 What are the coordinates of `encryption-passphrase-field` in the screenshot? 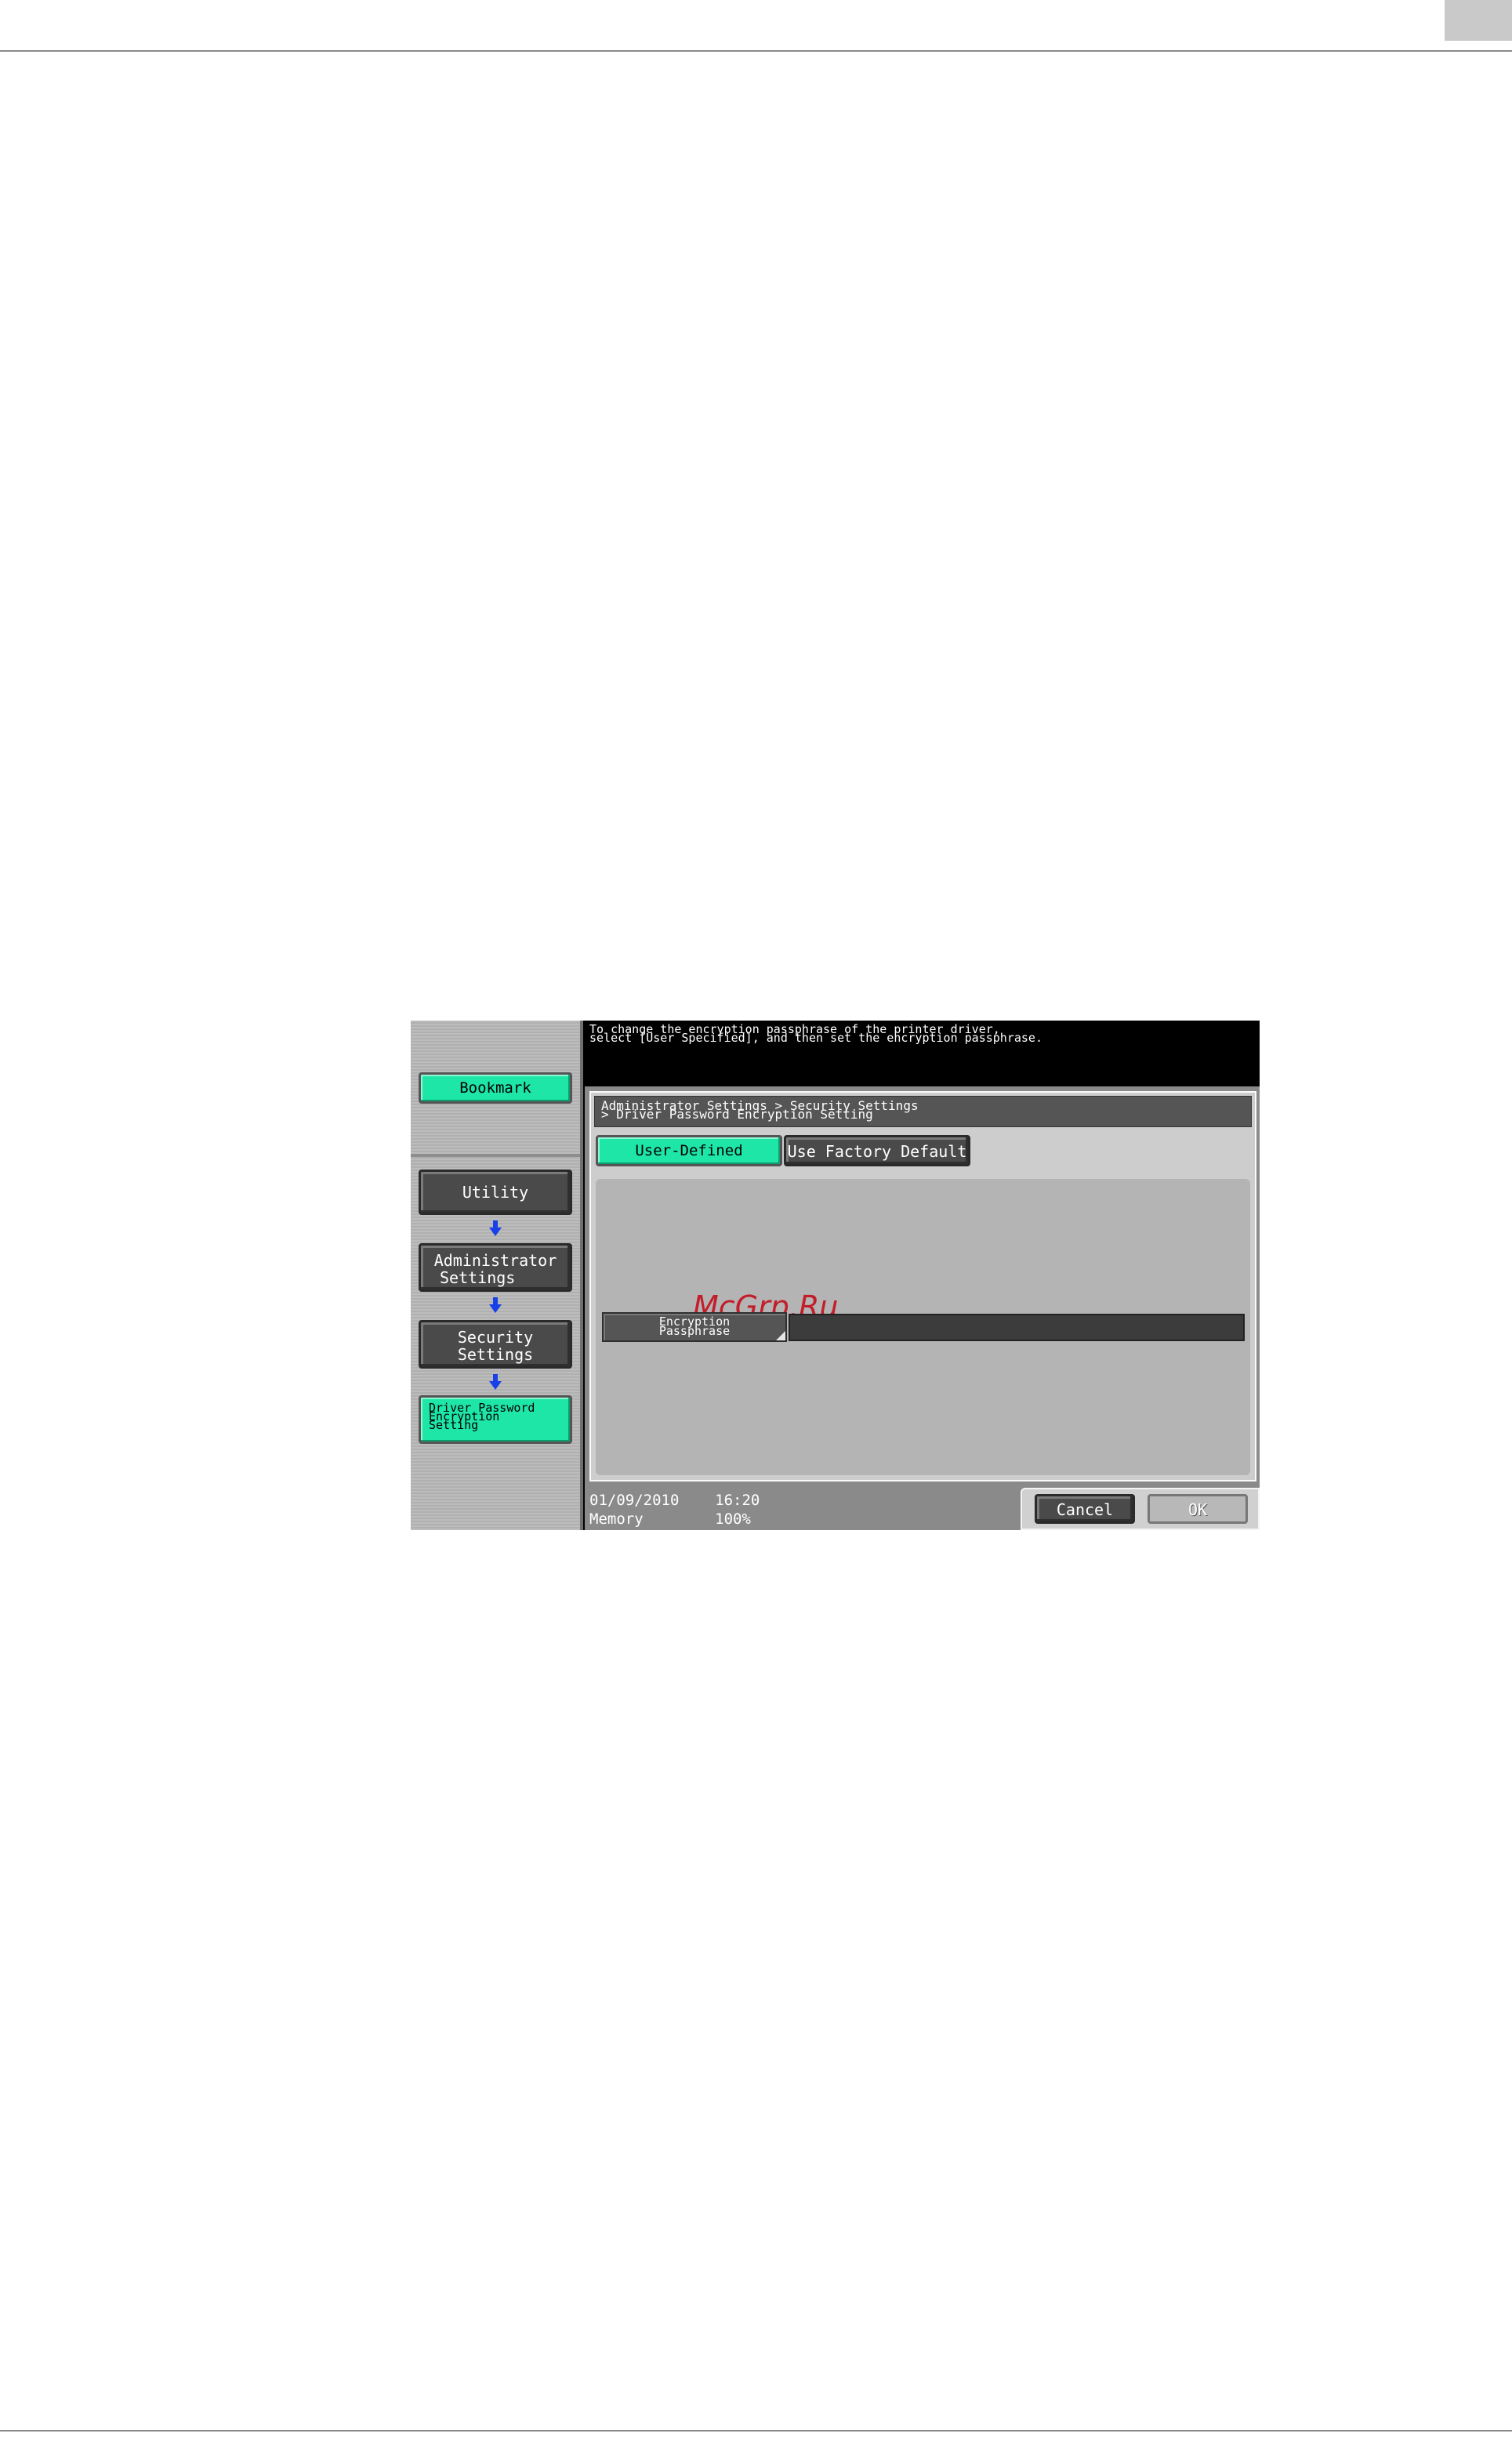 It's located at (1017, 1327).